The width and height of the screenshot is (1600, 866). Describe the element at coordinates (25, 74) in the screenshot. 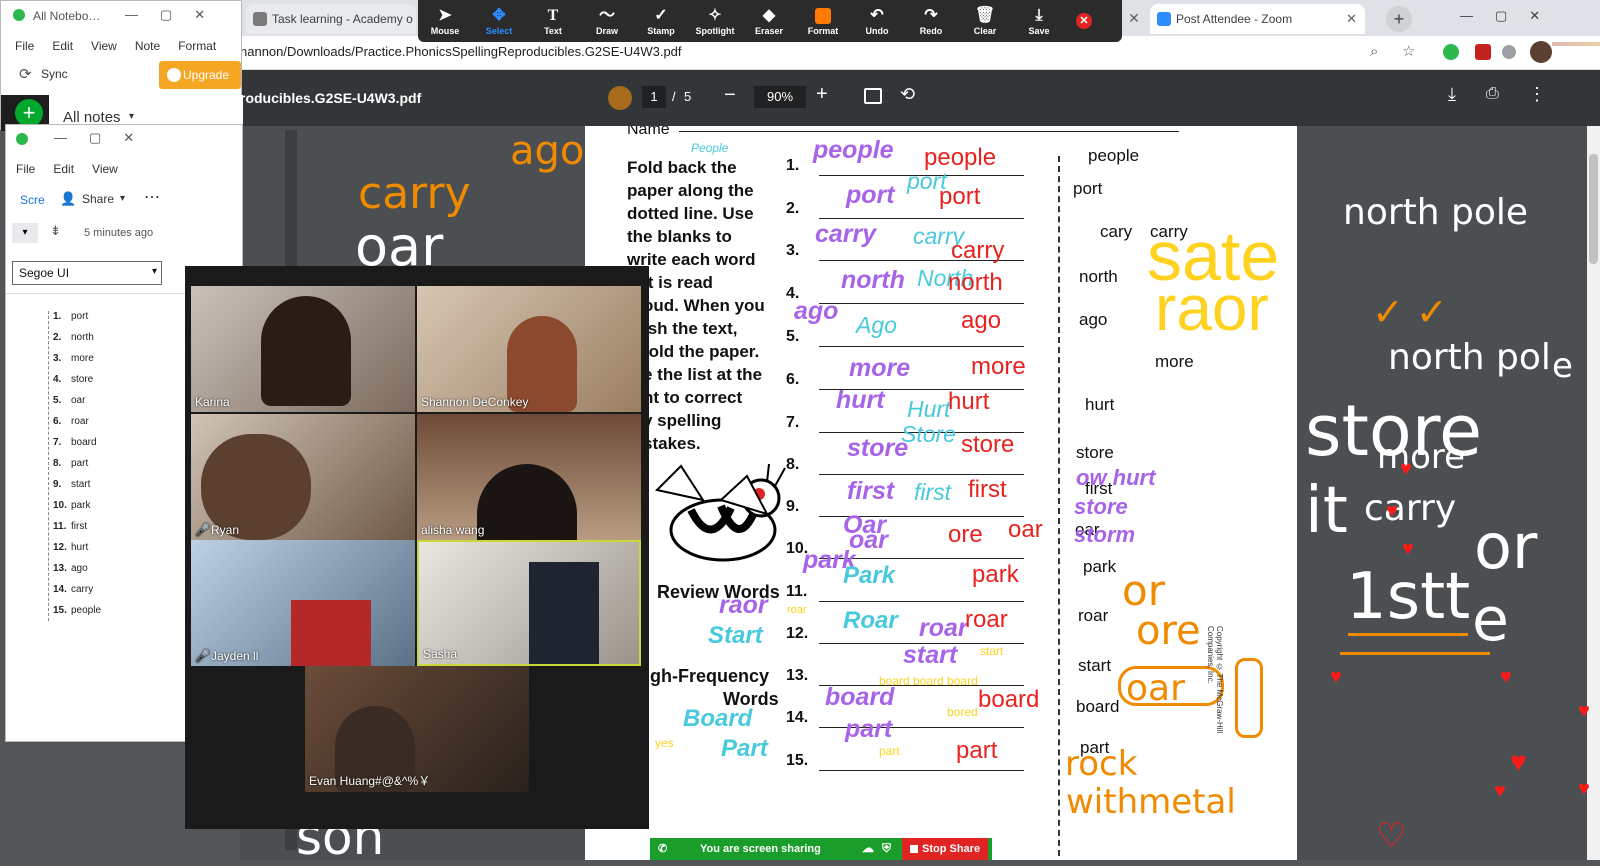

I see `sync-icon: ⟳` at that location.